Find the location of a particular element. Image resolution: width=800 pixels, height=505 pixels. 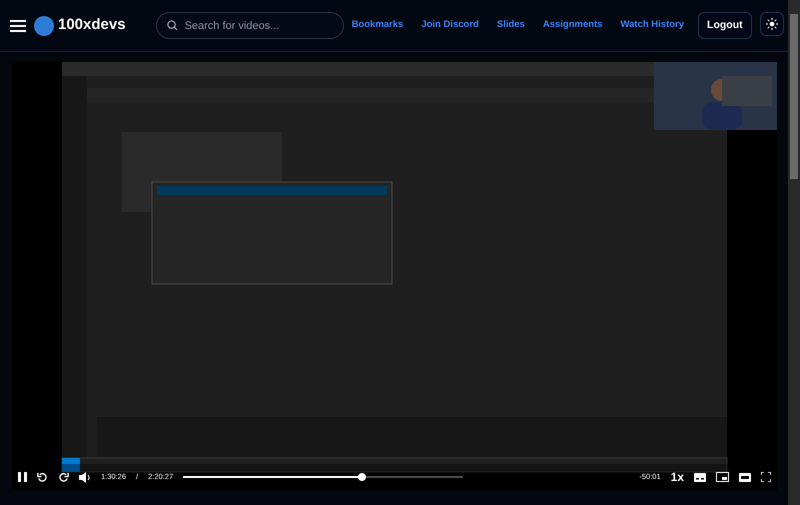

pause-button is located at coordinates (22, 477).